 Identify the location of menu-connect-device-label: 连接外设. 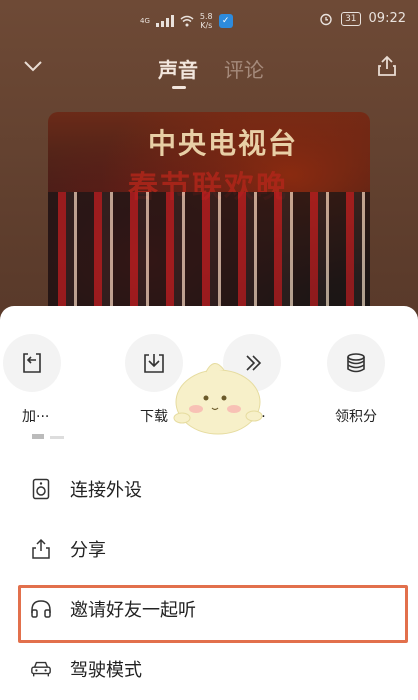
(106, 490).